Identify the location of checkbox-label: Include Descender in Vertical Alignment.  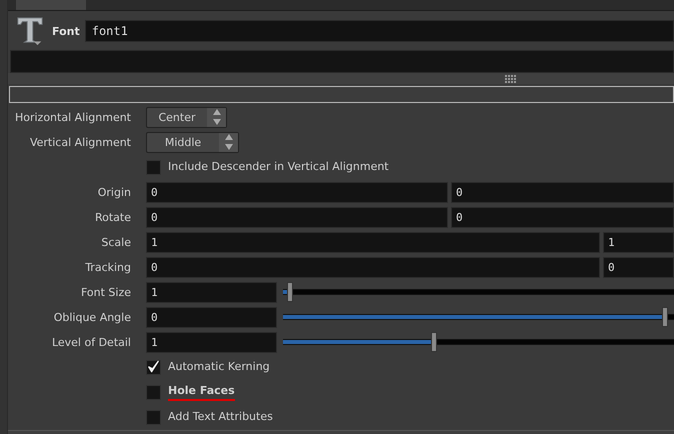
(278, 167).